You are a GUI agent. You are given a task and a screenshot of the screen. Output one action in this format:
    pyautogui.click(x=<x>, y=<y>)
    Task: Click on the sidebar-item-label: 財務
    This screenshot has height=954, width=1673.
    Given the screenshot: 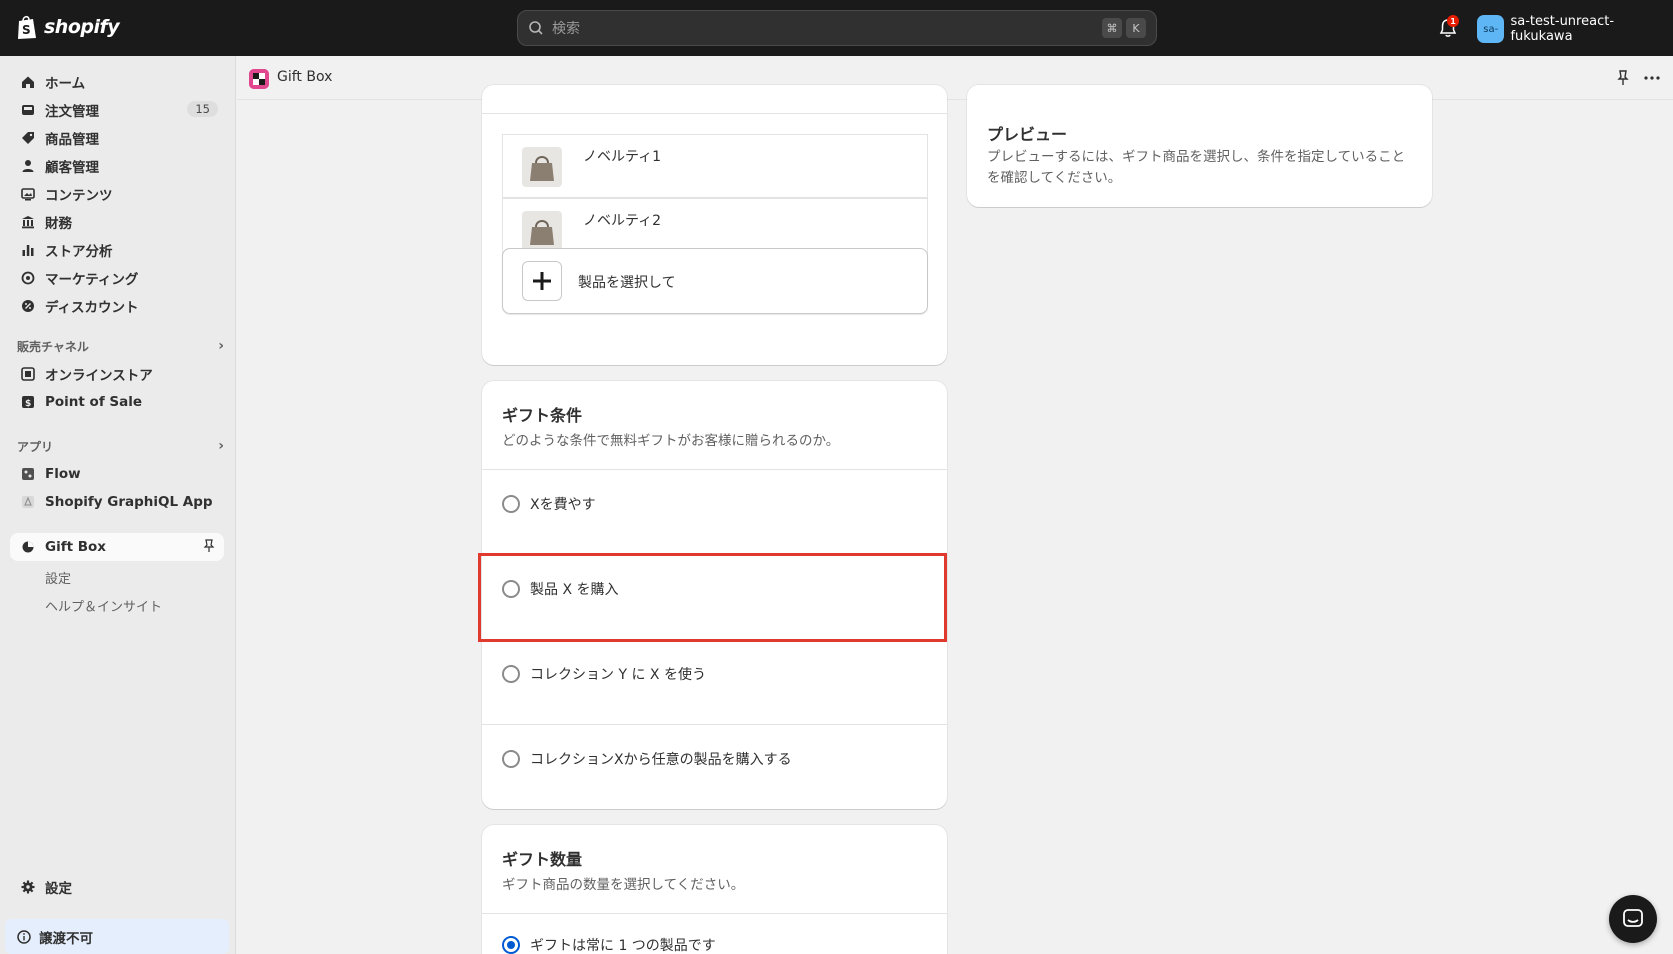 What is the action you would take?
    pyautogui.click(x=58, y=224)
    